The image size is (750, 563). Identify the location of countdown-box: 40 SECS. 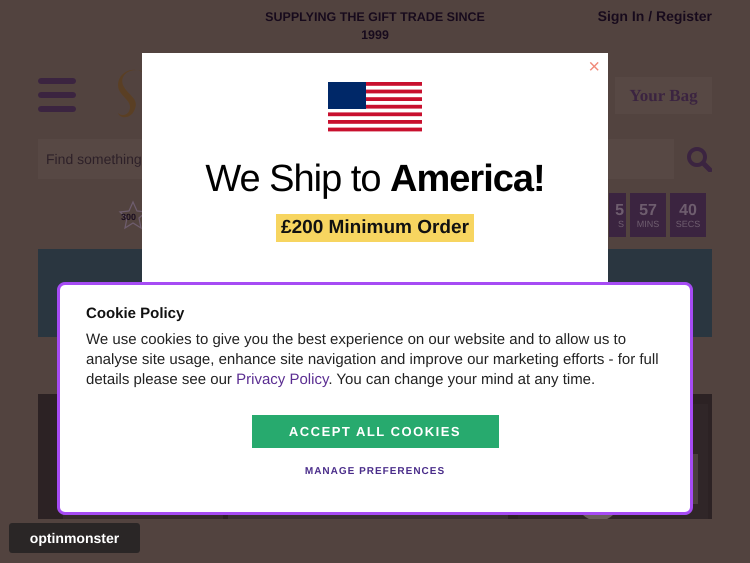
(688, 215).